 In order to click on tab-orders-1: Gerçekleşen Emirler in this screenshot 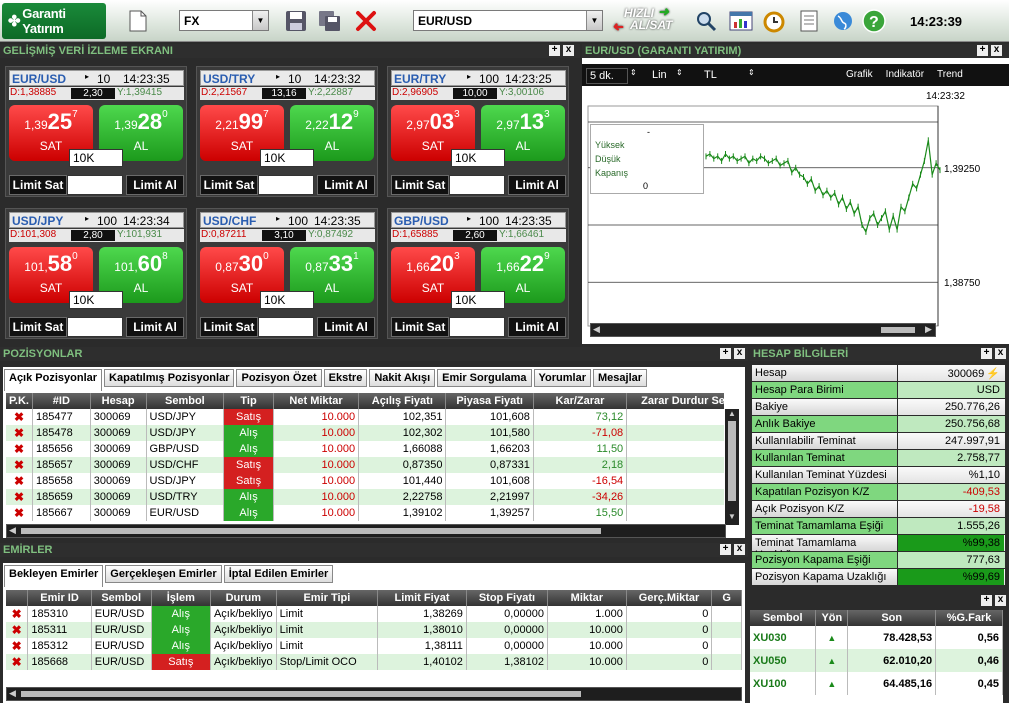, I will do `click(163, 574)`.